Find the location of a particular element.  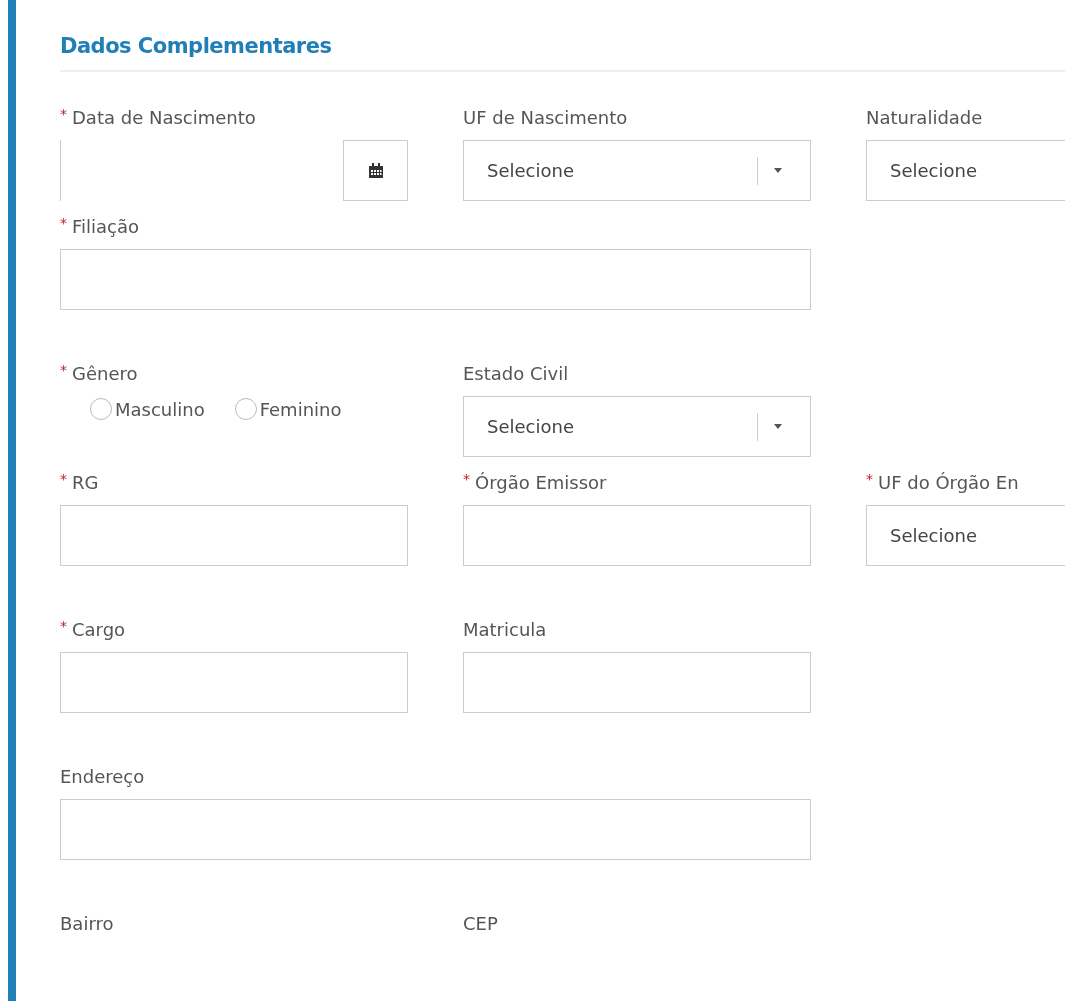

field-label: Cargo is located at coordinates (99, 630).